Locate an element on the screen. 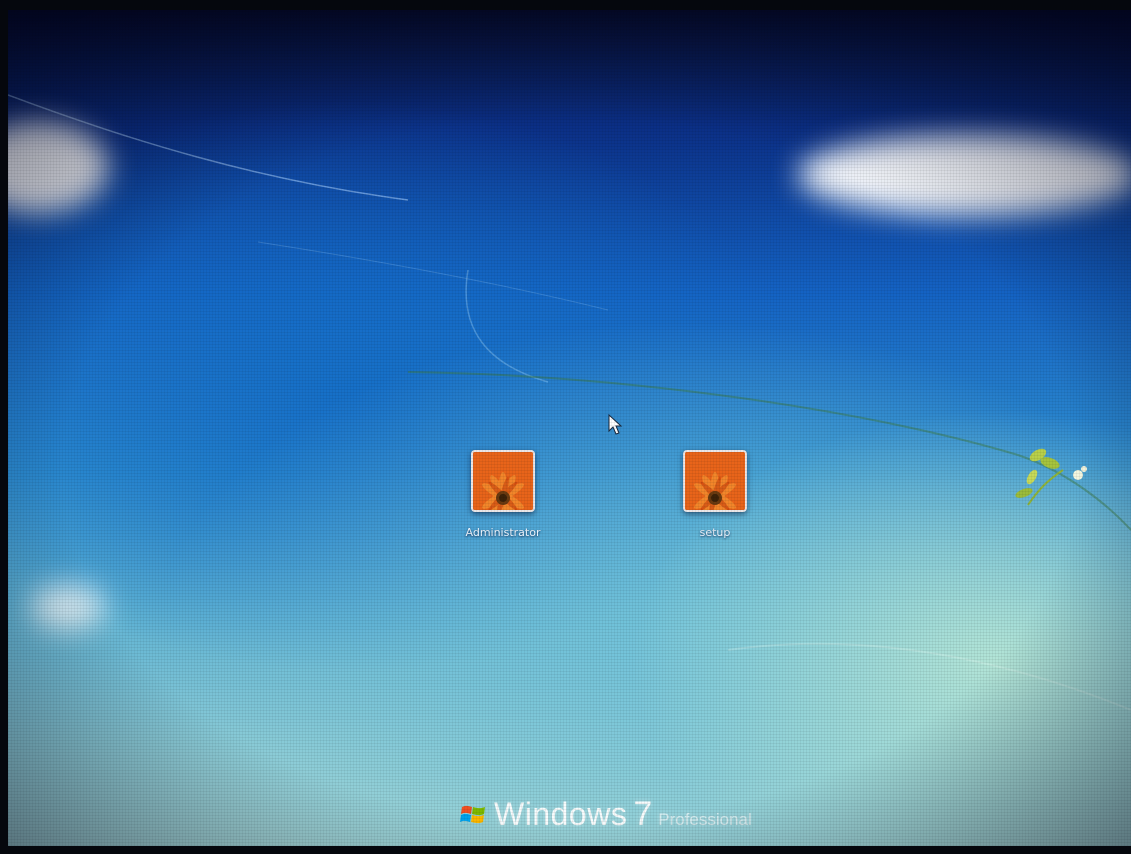 This screenshot has width=1131, height=854. user-name-label: setup is located at coordinates (715, 532).